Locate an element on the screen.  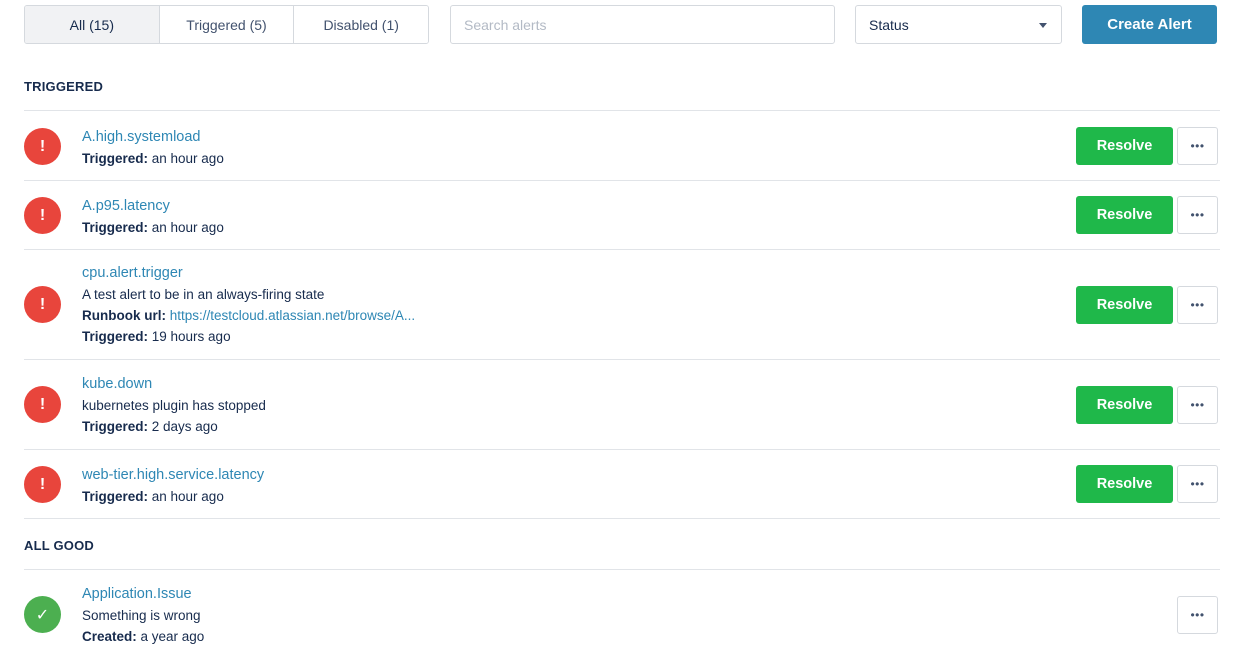
alert-name-link: A.high.systemload is located at coordinates (153, 137).